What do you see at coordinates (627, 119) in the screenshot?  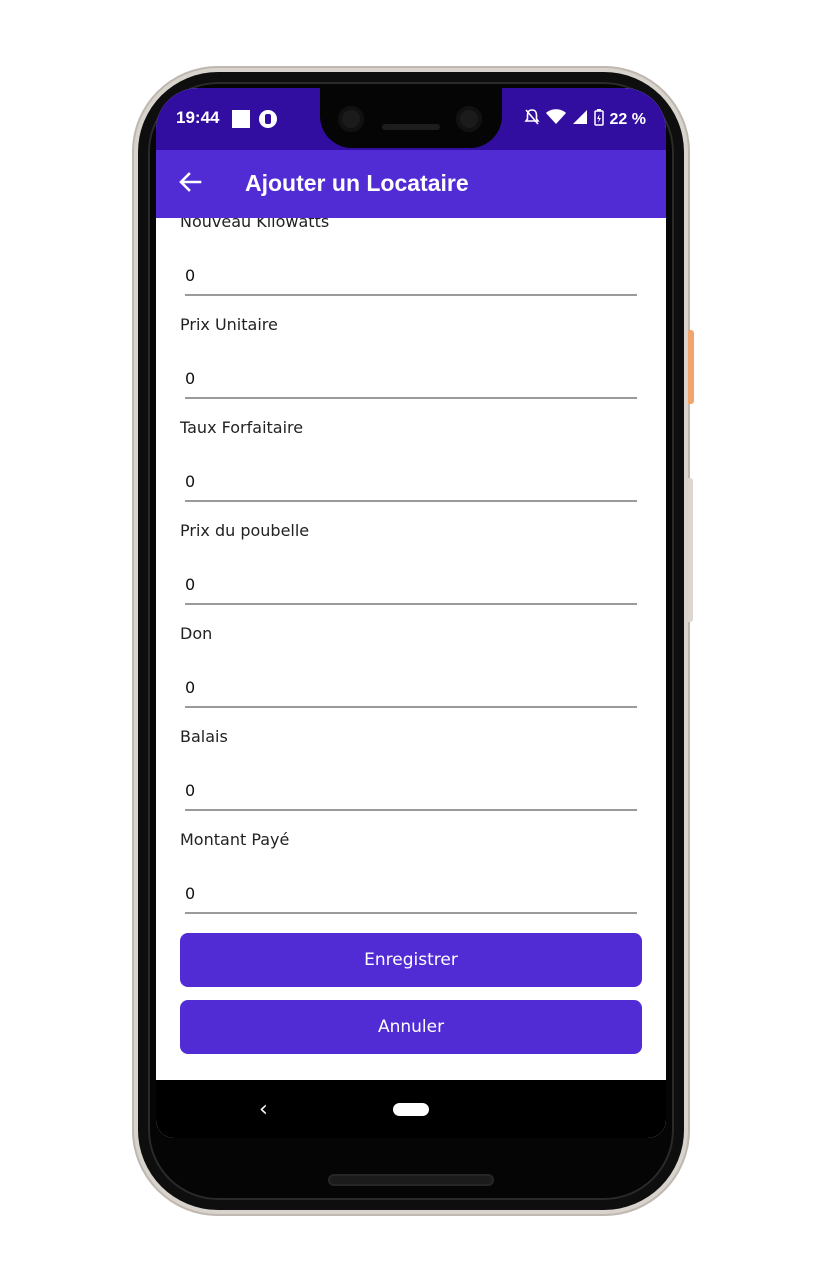 I see `battery-percent: 22 %` at bounding box center [627, 119].